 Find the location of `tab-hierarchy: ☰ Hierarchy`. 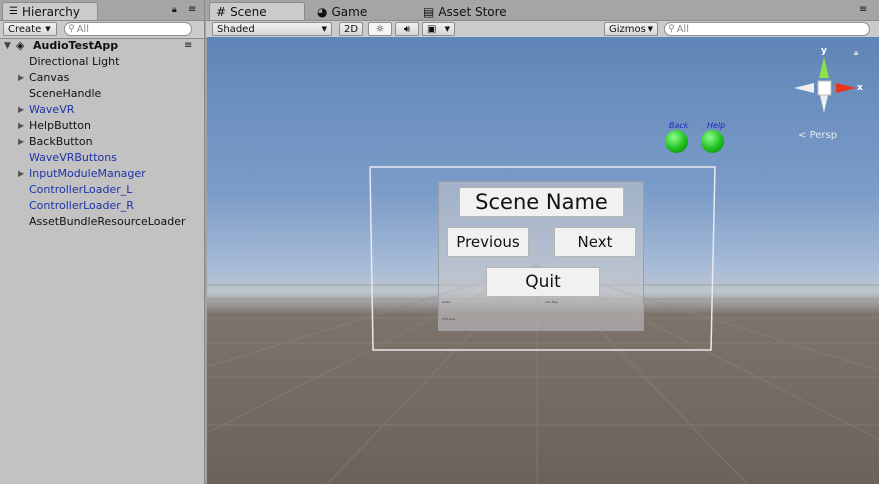

tab-hierarchy: ☰ Hierarchy is located at coordinates (50, 11).